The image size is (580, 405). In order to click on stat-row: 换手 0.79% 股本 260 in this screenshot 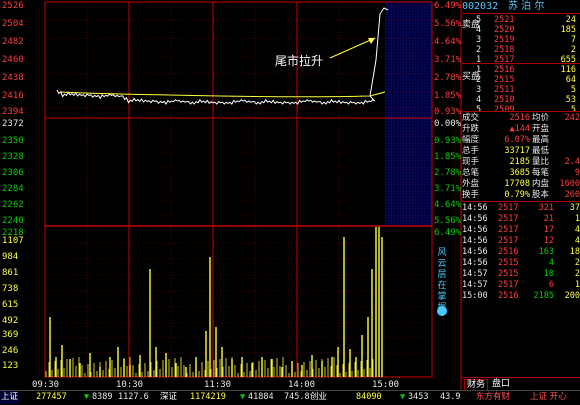, I will do `click(521, 195)`.